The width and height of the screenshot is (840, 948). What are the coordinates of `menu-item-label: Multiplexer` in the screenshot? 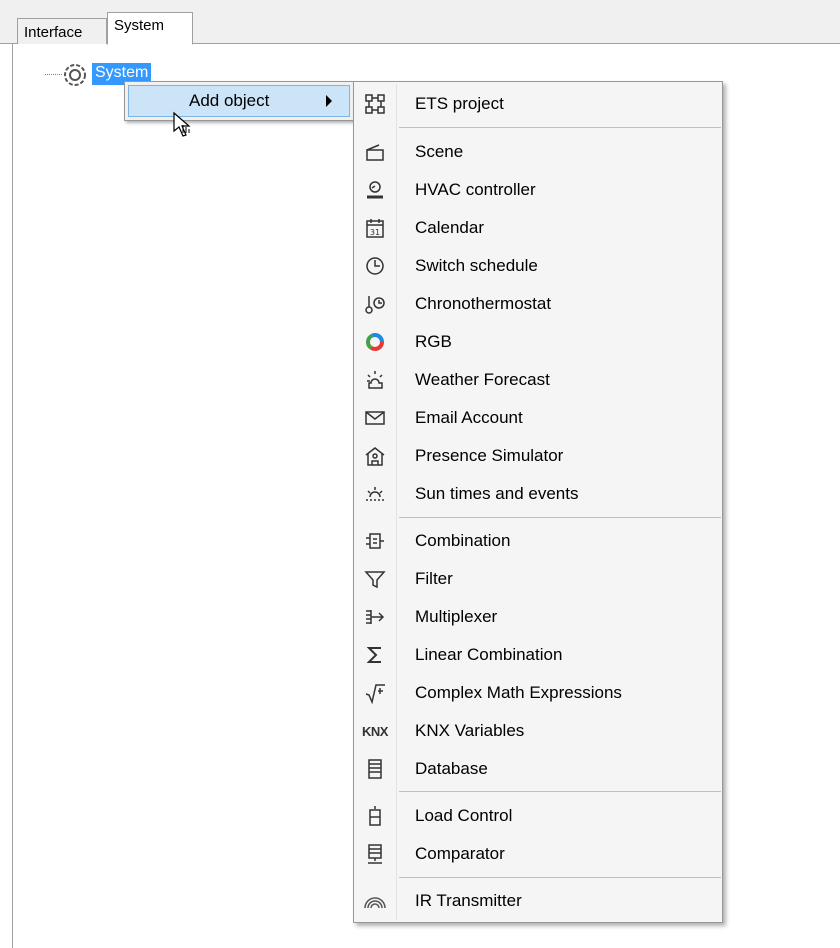 It's located at (456, 616).